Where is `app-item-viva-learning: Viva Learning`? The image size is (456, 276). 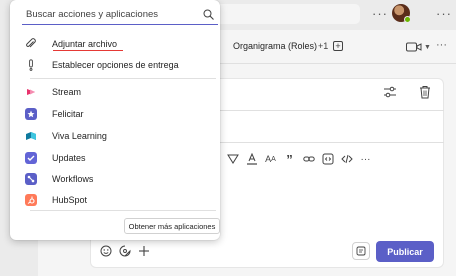
app-item-viva-learning: Viva Learning is located at coordinates (117, 136).